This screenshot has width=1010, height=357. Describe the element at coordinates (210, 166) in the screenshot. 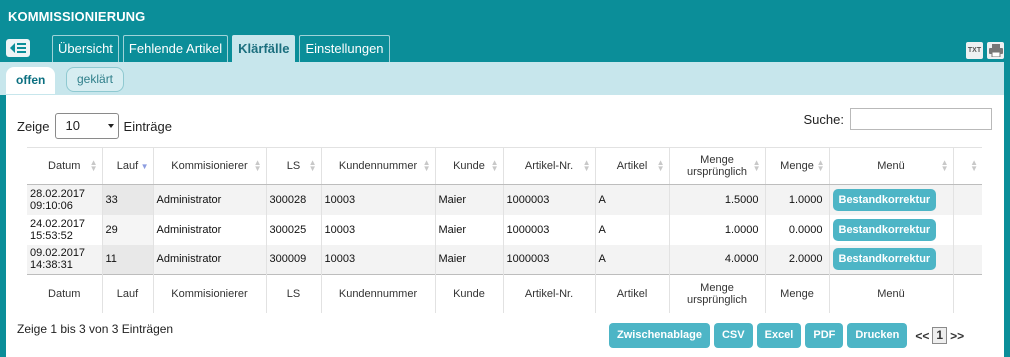

I see `col-header-kommisionierer: Kommisionierer ▲ ▼` at that location.